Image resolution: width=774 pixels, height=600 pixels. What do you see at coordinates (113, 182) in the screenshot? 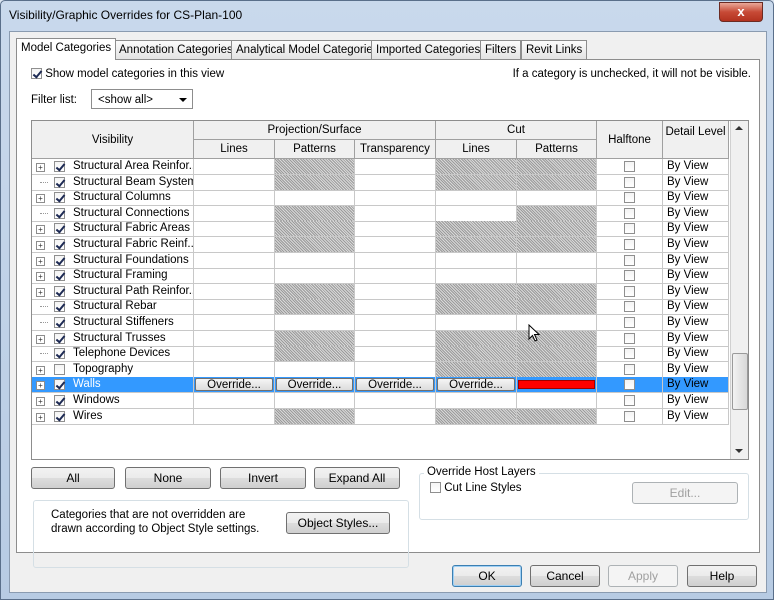
I see `category-name-cell: Structural Beam Systems` at bounding box center [113, 182].